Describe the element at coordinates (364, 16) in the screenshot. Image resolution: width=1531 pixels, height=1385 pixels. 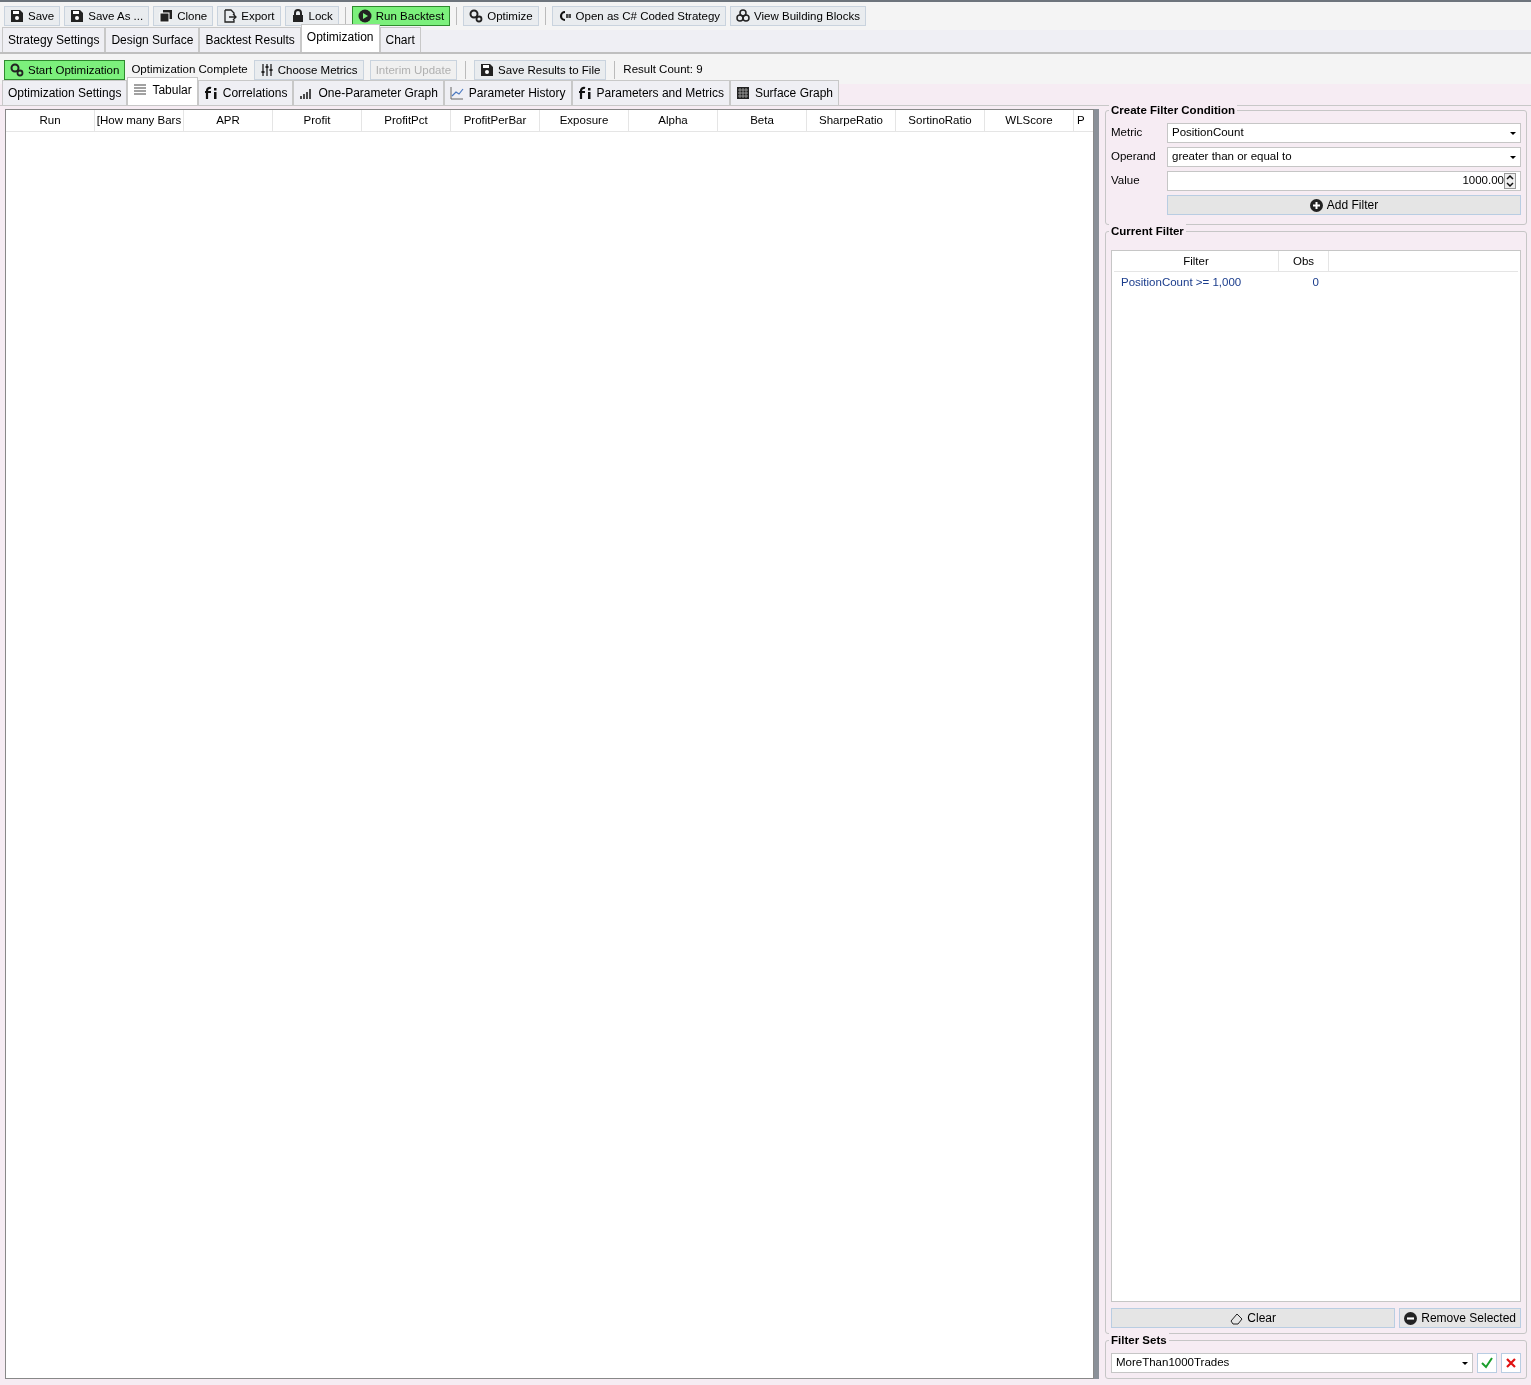
I see `play-circle-icon` at that location.